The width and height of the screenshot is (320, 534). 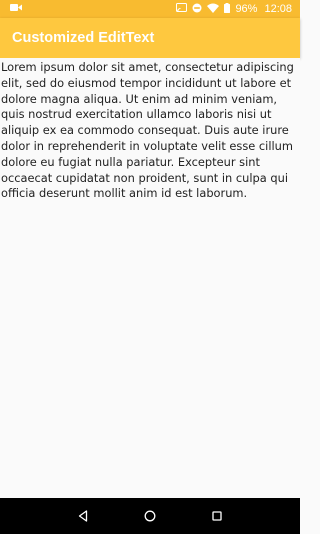 What do you see at coordinates (234, 9) in the screenshot?
I see `status-right: 96% 12:08` at bounding box center [234, 9].